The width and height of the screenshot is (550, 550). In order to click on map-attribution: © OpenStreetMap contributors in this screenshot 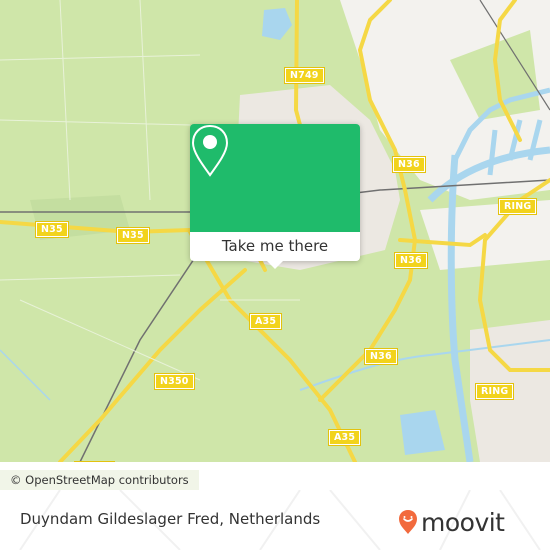, I will do `click(99, 480)`.